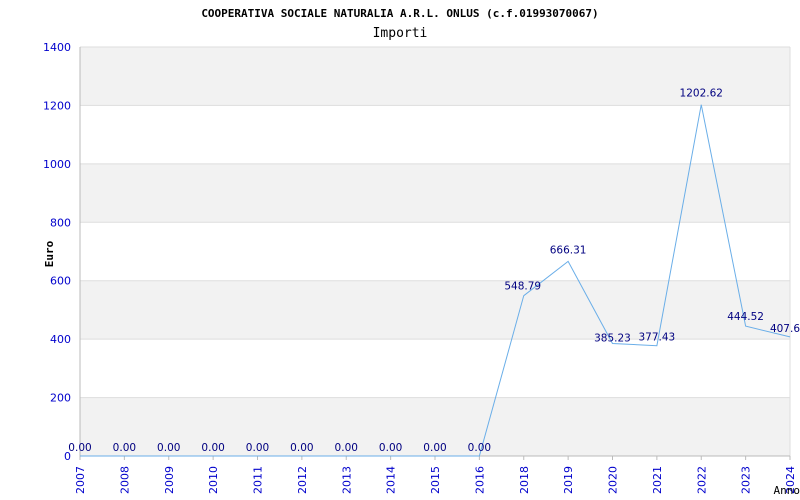  I want to click on data-label: 444.52, so click(745, 317).